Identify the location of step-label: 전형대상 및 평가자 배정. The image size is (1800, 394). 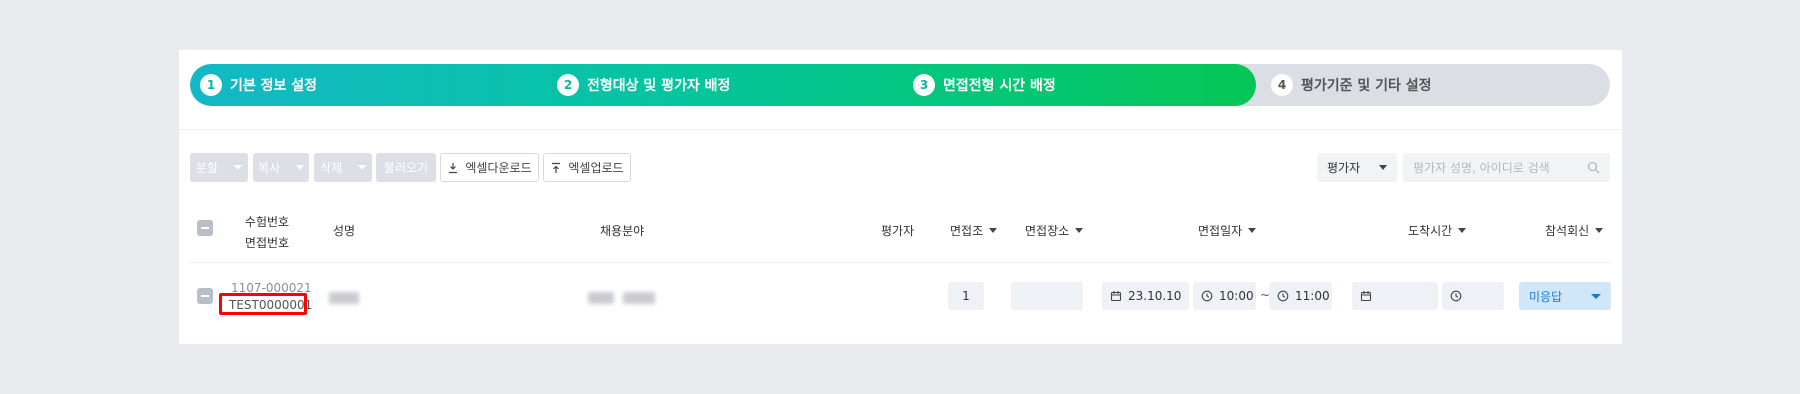
(659, 86).